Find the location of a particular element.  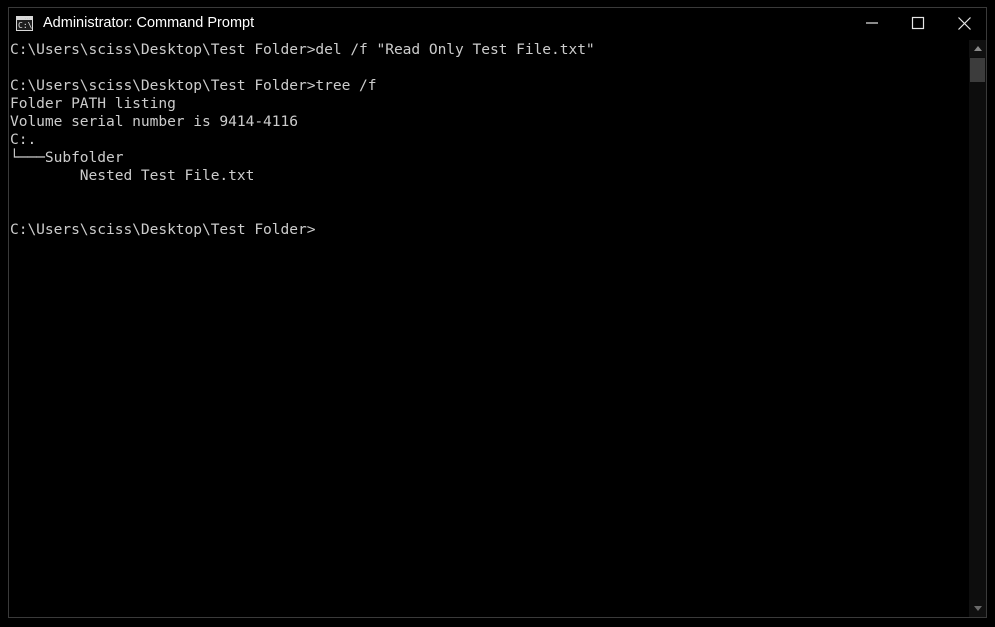

minimize-icon is located at coordinates (872, 23).